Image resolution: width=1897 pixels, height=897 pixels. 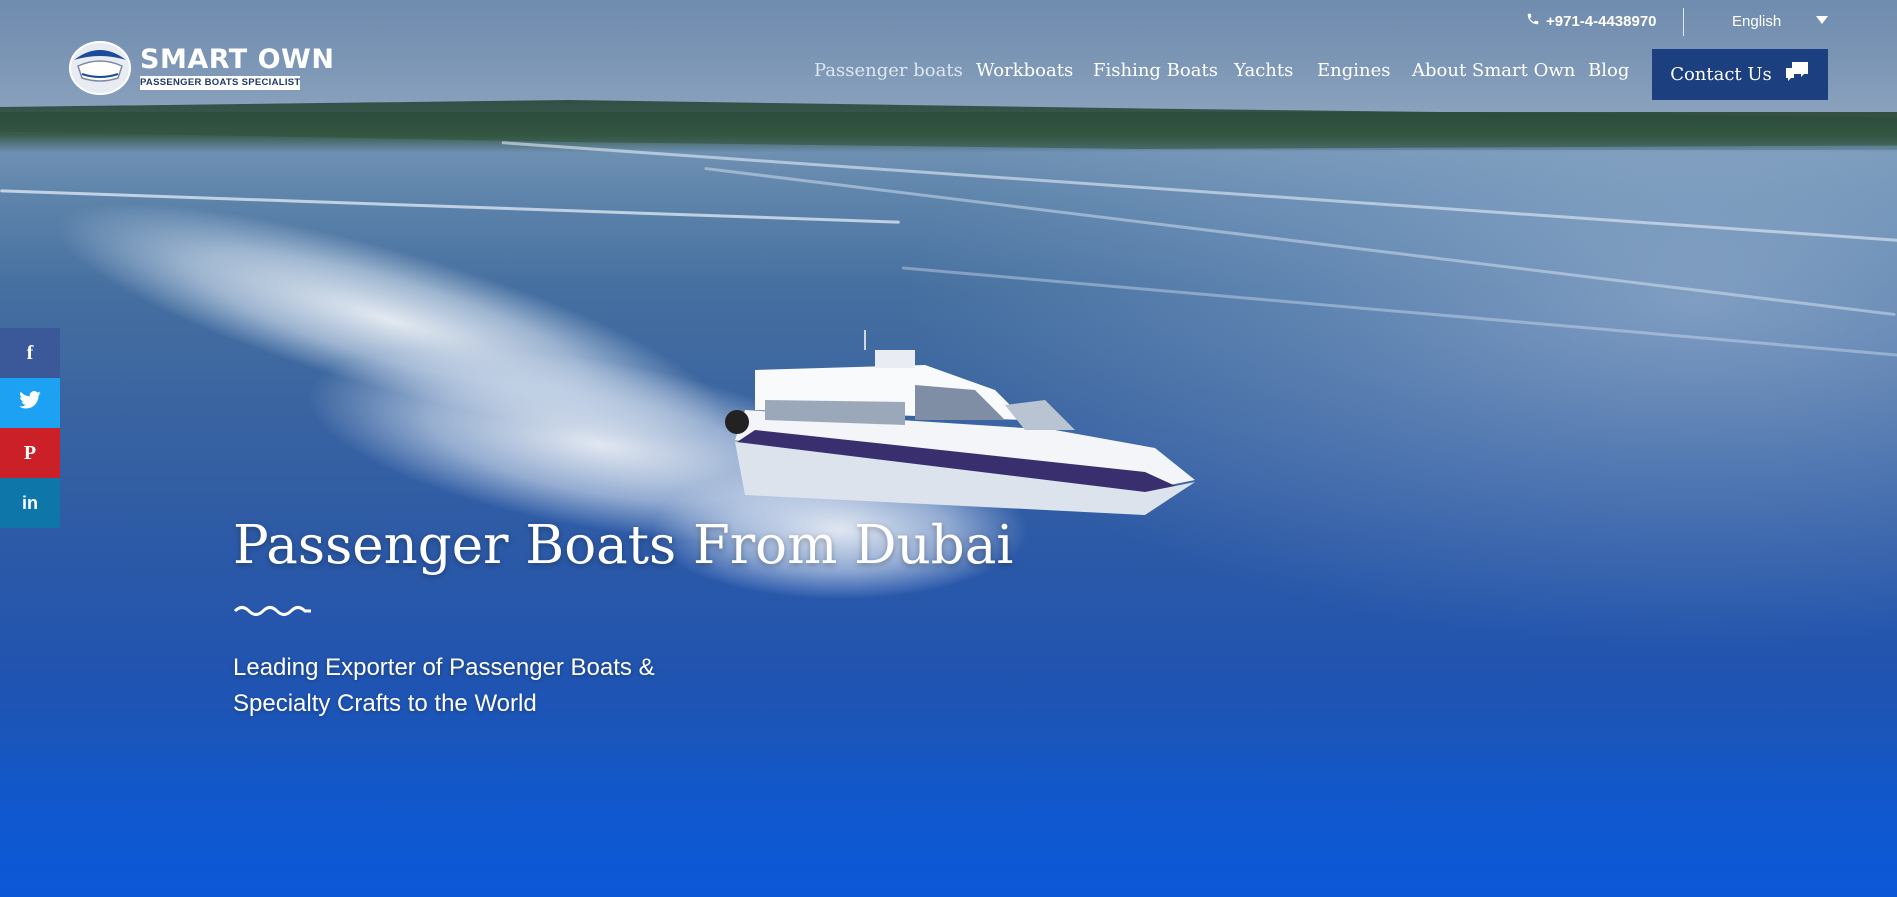 I want to click on facebook-share-button: f, so click(x=30, y=353).